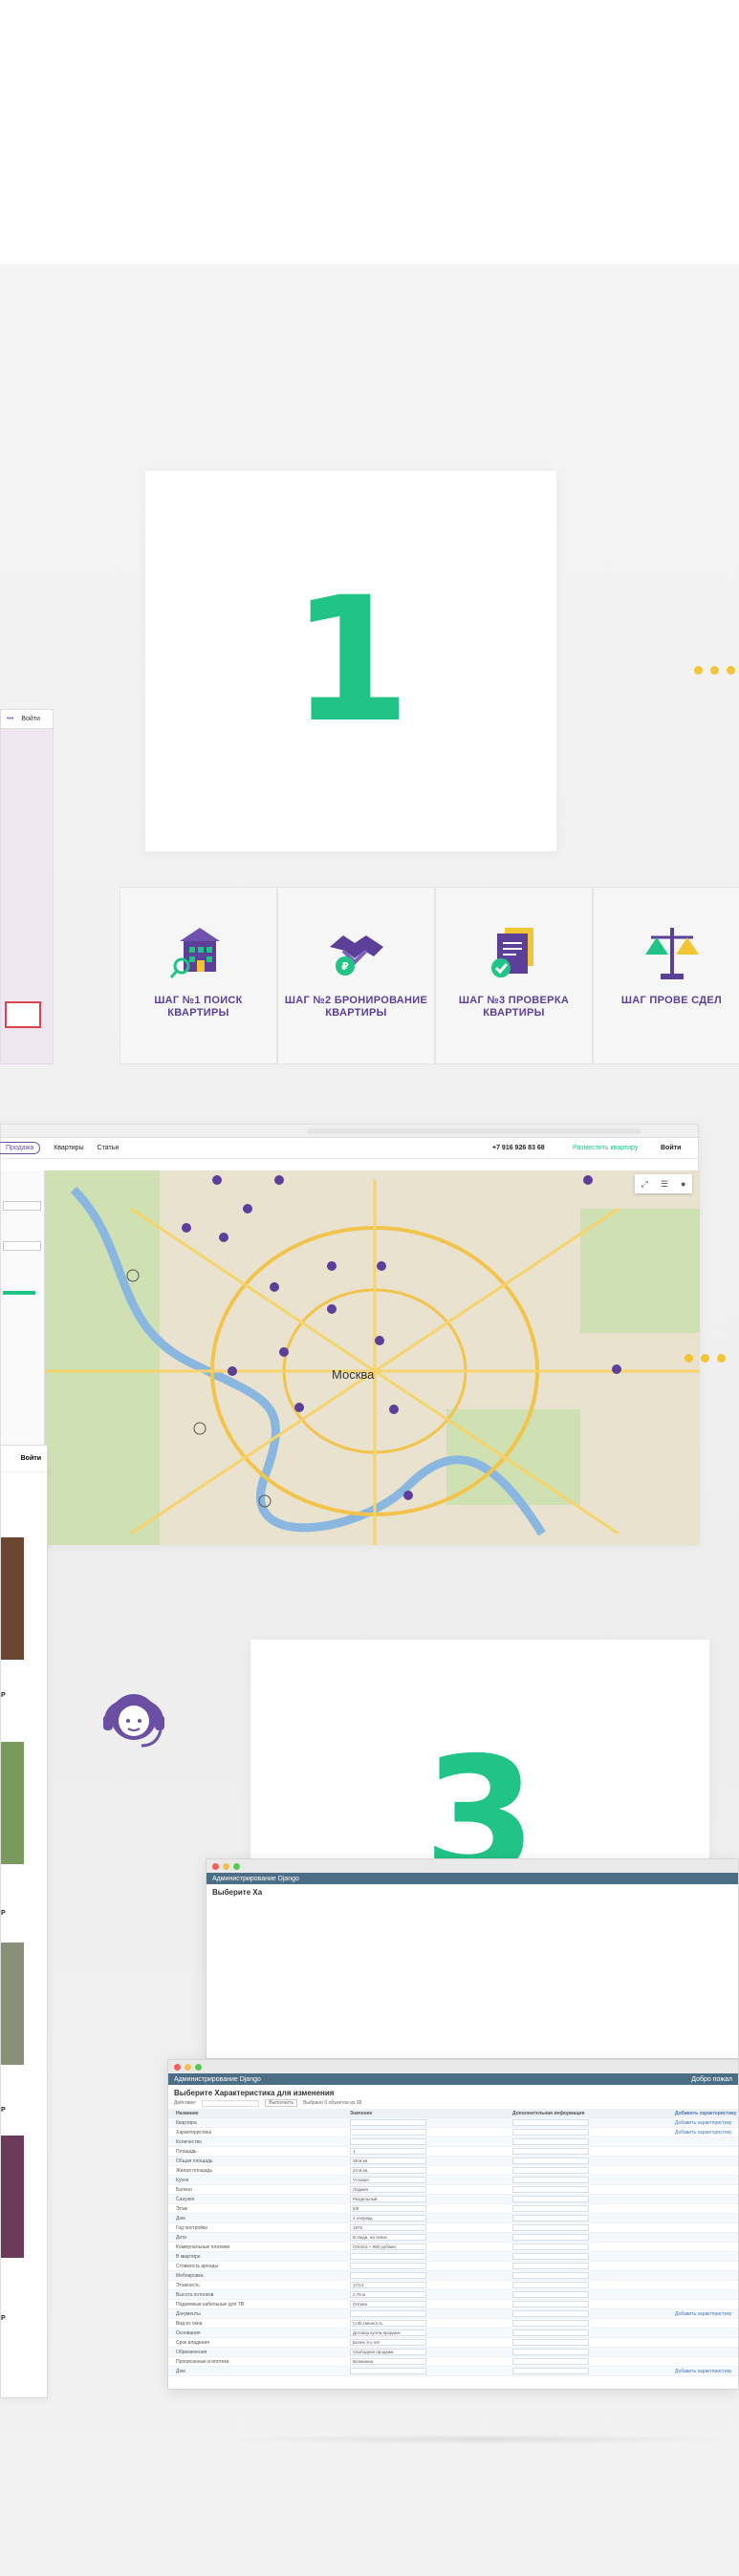 This screenshot has height=2576, width=739. I want to click on table-row: Прописанные в ипотеке Возможна, so click(453, 2362).